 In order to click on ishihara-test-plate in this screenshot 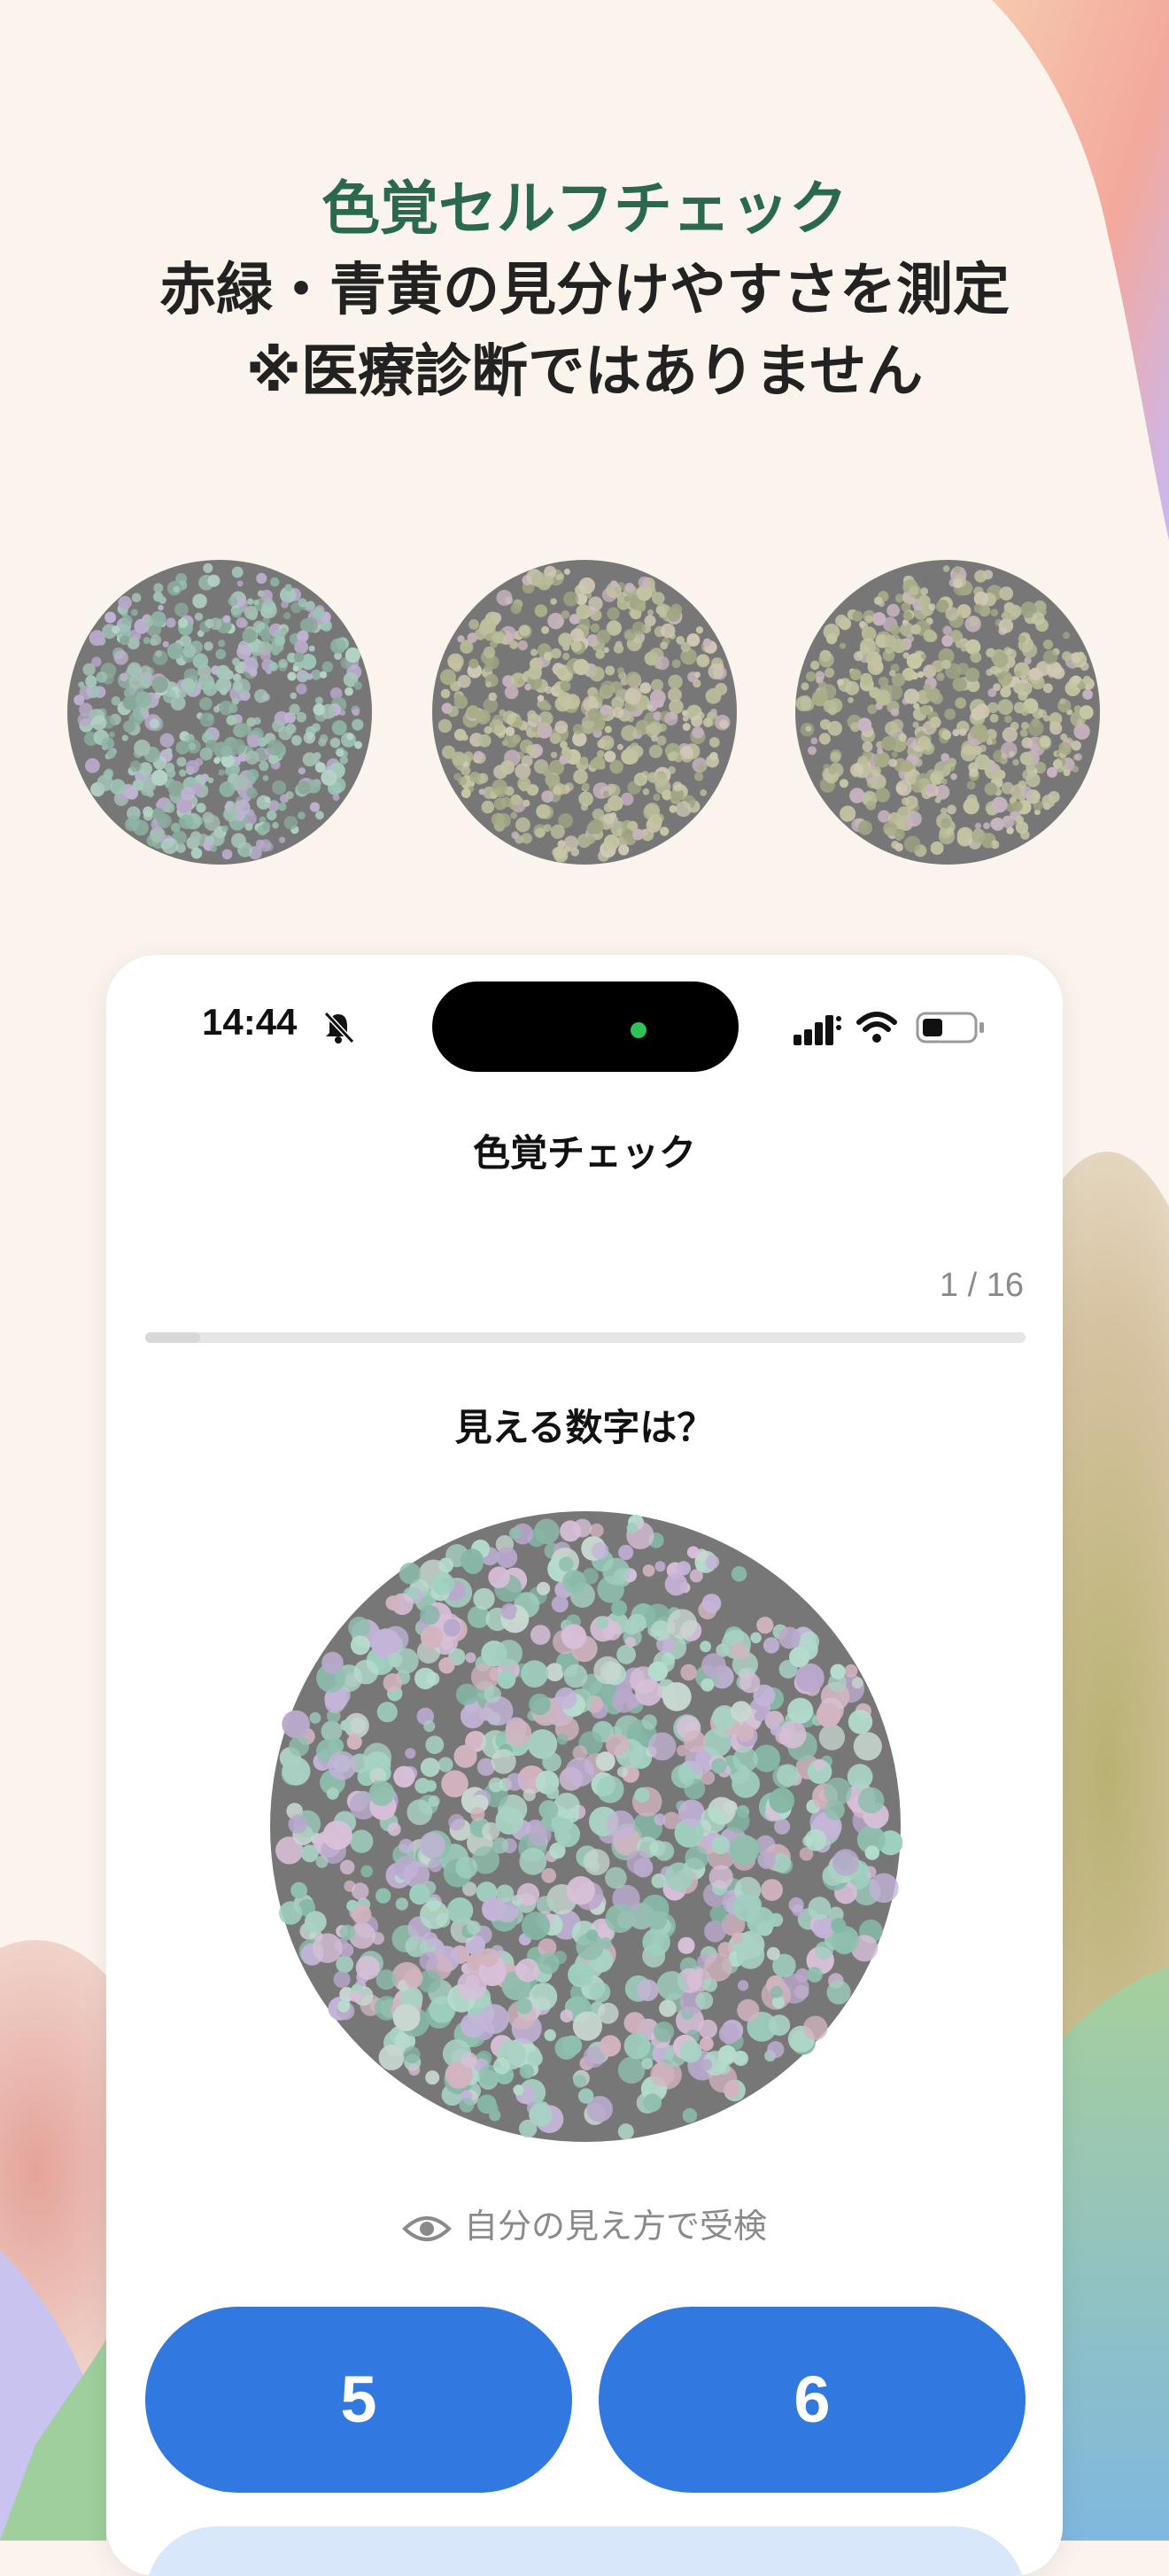, I will do `click(585, 1826)`.